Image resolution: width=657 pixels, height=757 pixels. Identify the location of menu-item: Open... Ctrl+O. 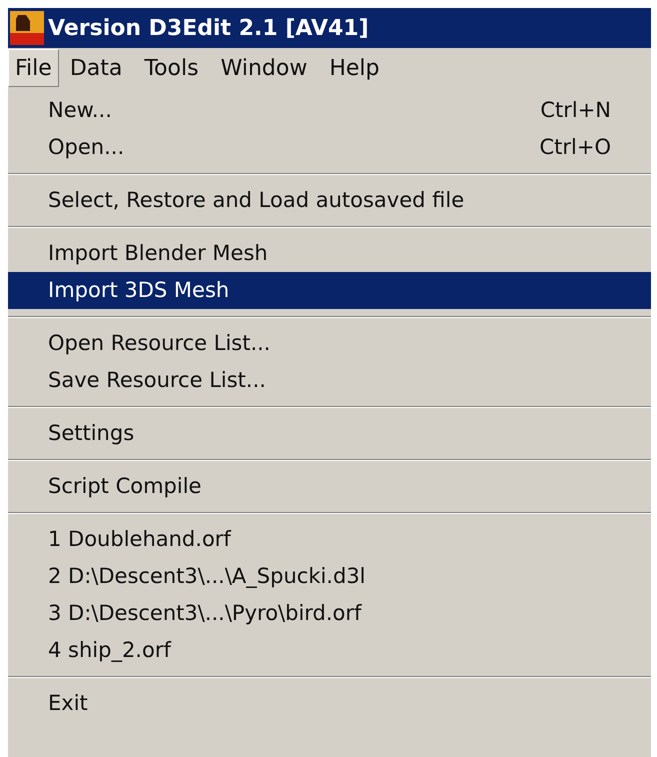
(329, 147).